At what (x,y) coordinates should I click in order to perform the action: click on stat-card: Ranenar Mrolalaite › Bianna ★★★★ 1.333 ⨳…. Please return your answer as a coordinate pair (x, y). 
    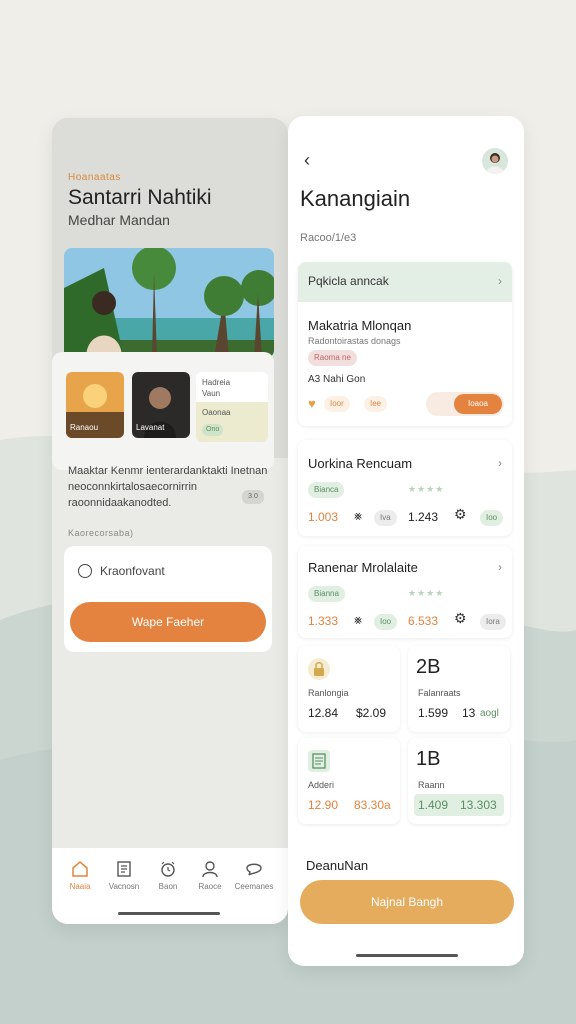
    Looking at the image, I should click on (405, 592).